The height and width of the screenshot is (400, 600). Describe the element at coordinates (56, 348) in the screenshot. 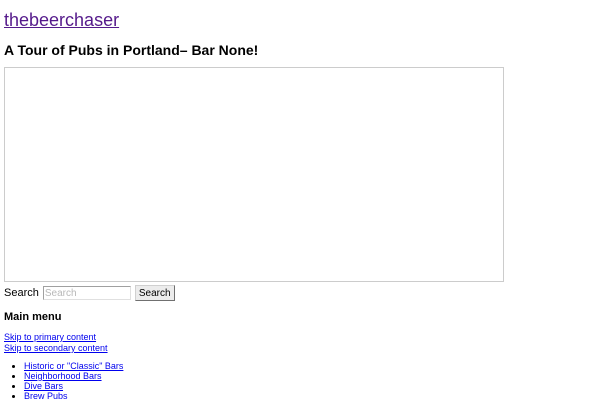

I see `skip-to-secondary-link: Skip to secondary content` at that location.